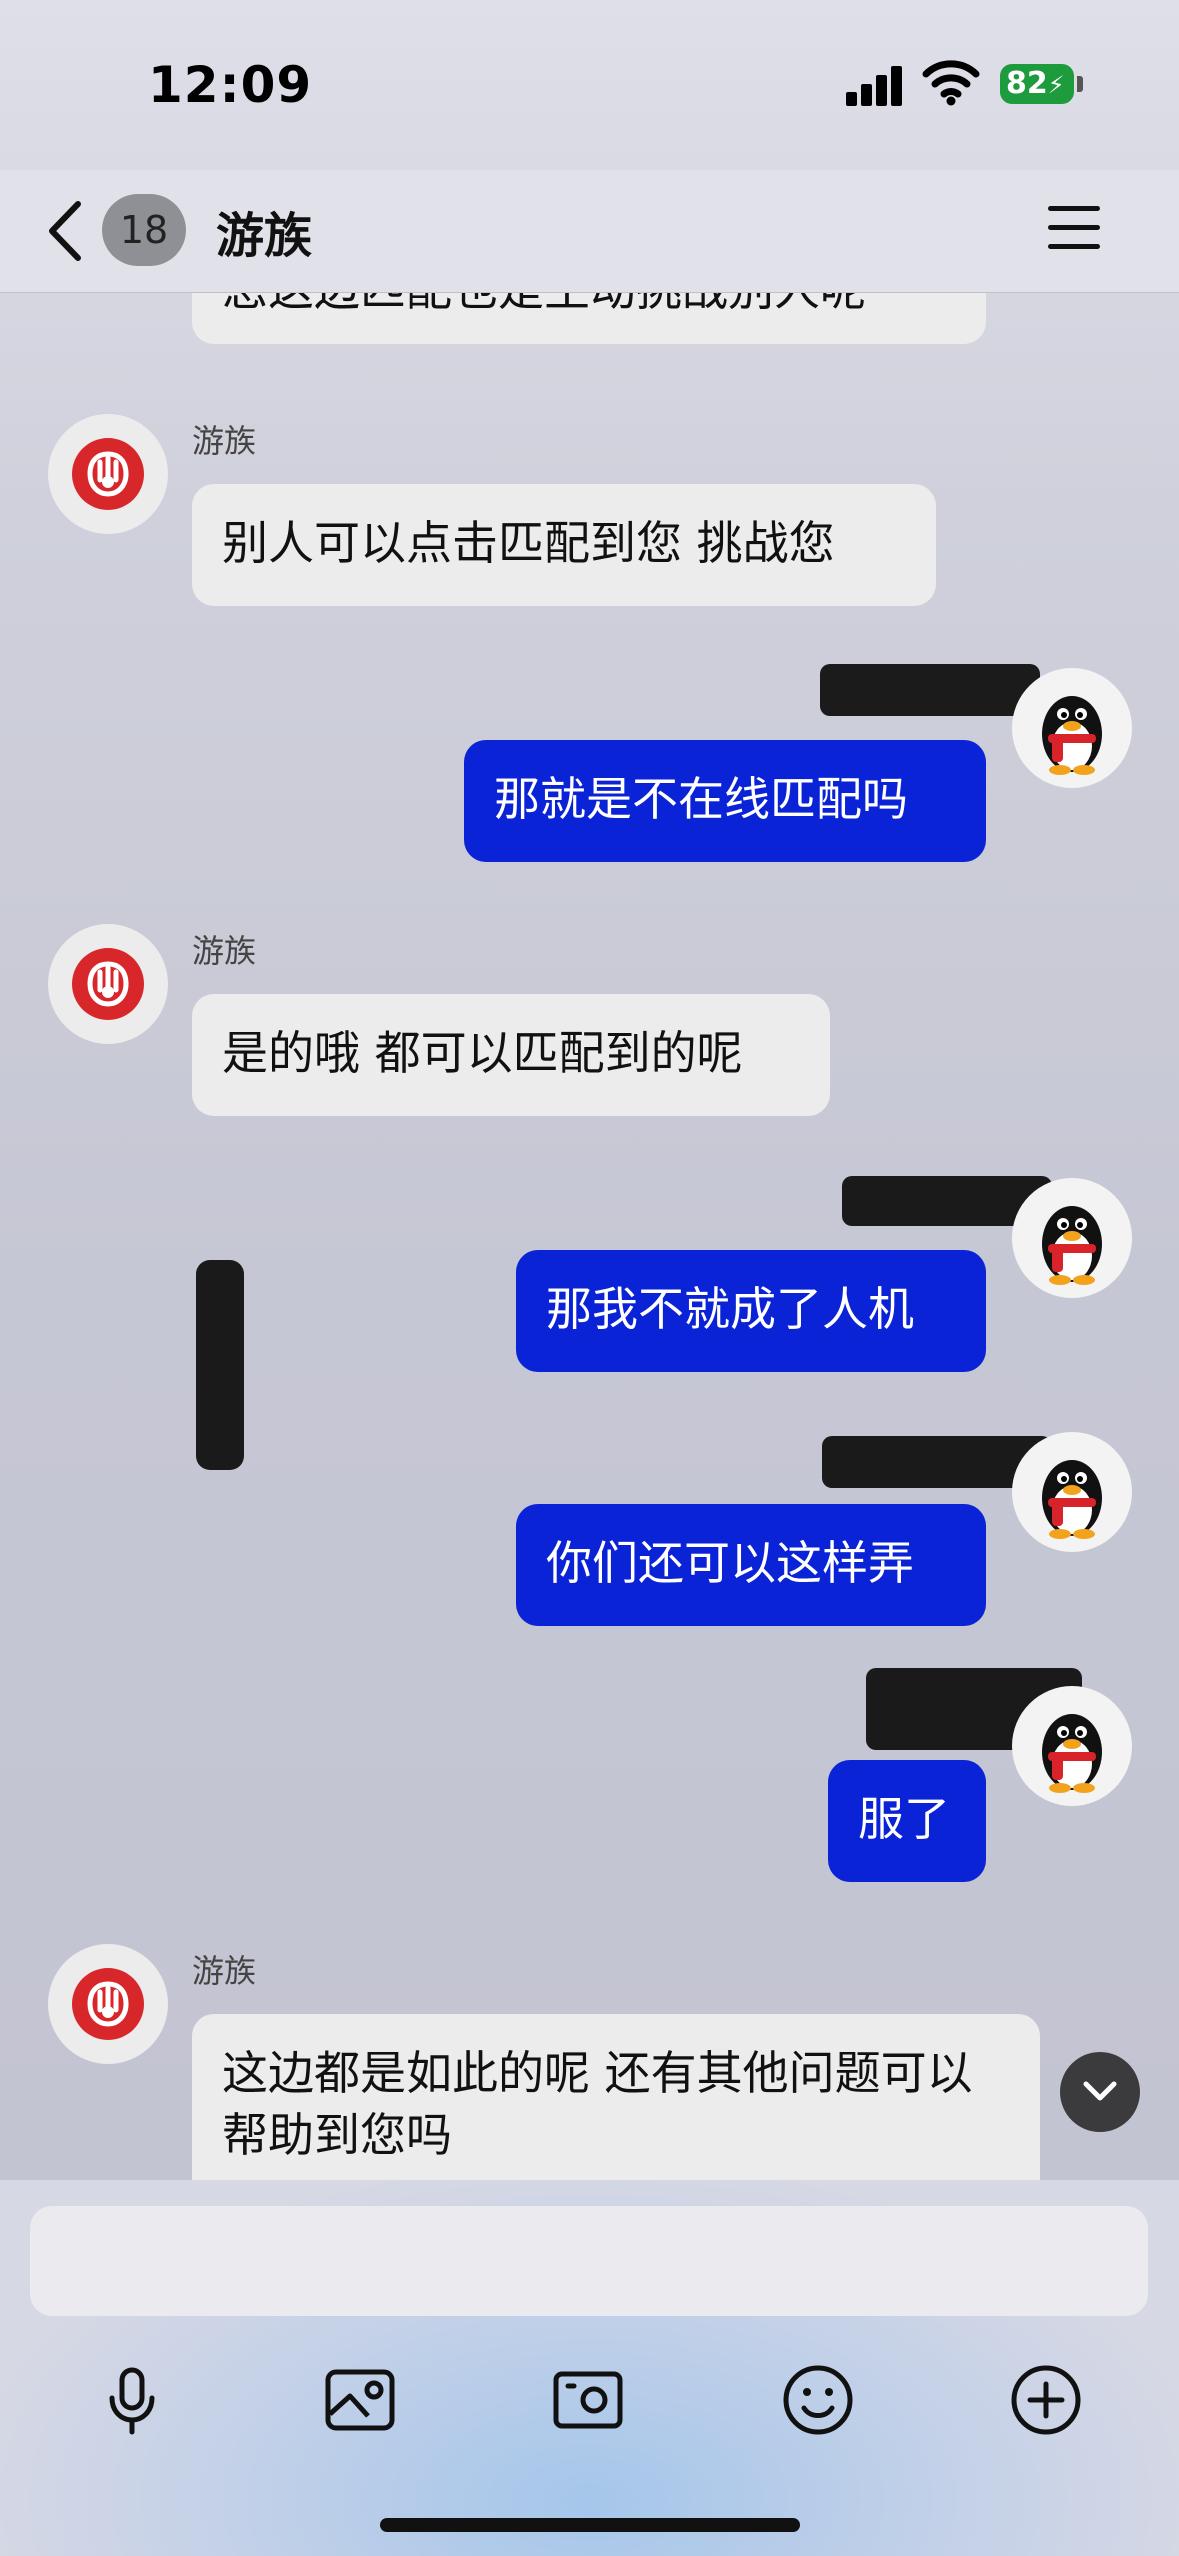 The image size is (1179, 2556). Describe the element at coordinates (1046, 2400) in the screenshot. I see `plus-icon` at that location.